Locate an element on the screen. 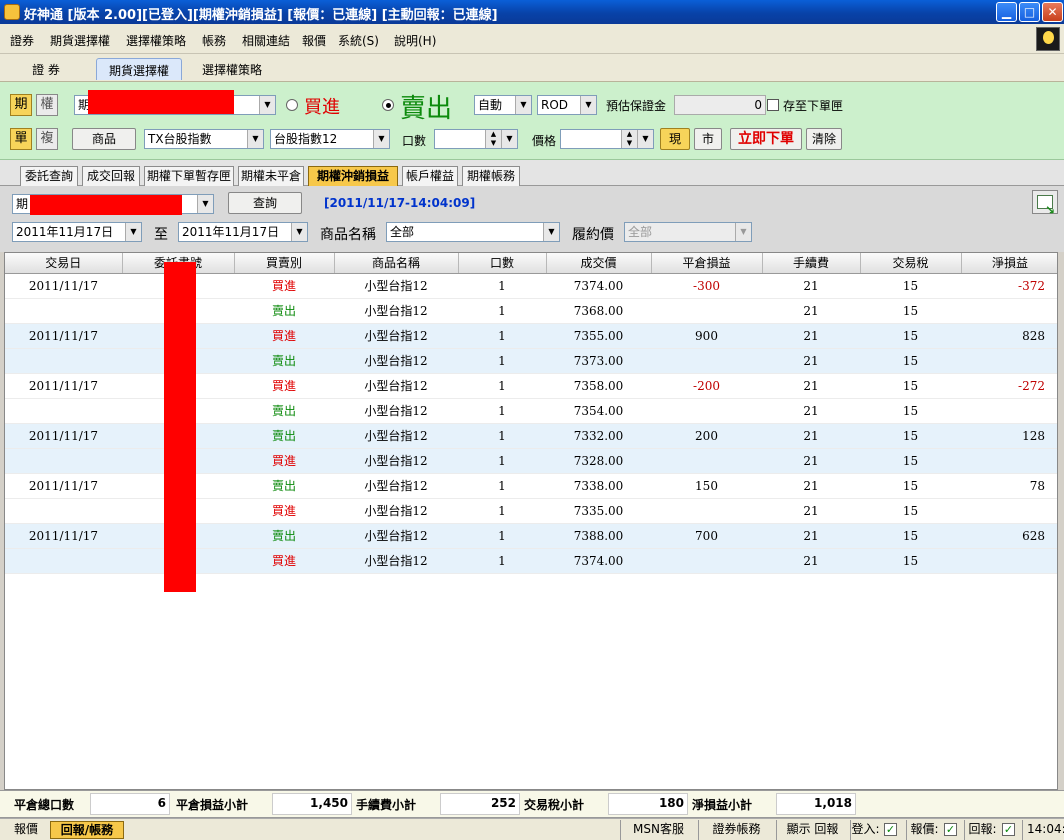 This screenshot has width=1064, height=840. cell-side: 買進 is located at coordinates (284, 336).